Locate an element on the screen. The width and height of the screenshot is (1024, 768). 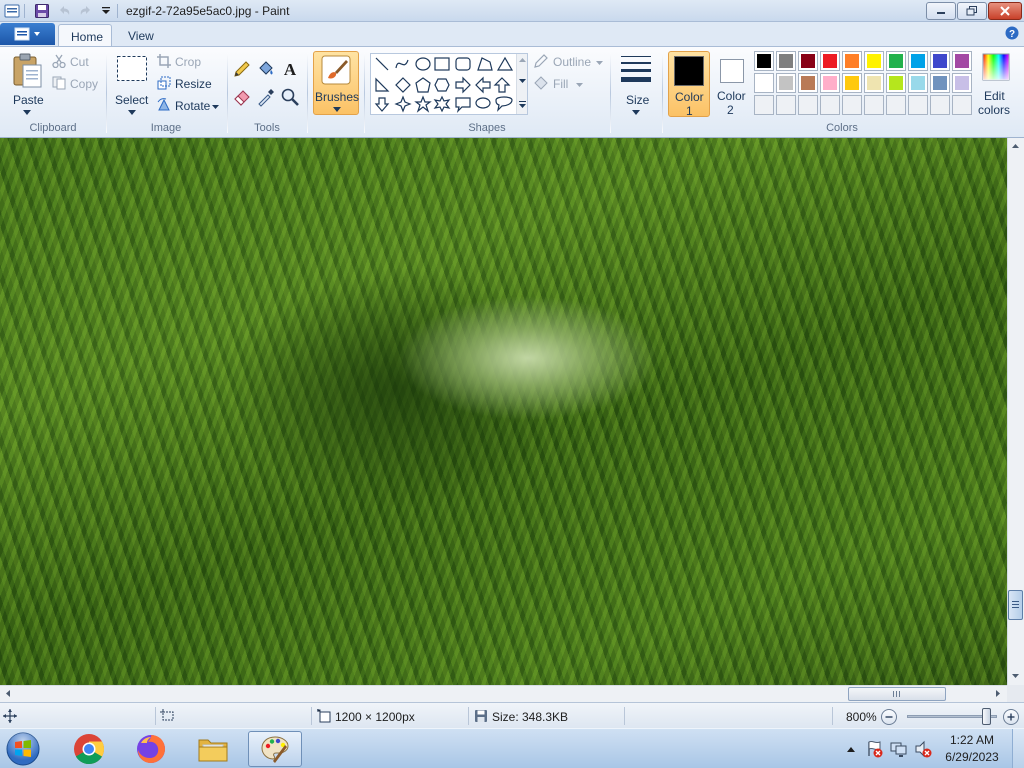
zoom-slider-thumb is located at coordinates (987, 716).